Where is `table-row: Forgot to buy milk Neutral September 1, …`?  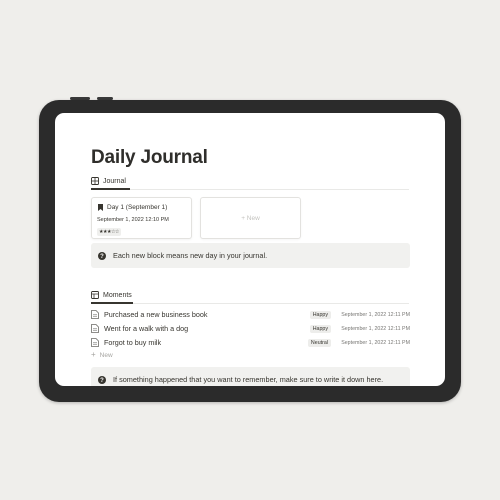 table-row: Forgot to buy milk Neutral September 1, … is located at coordinates (250, 342).